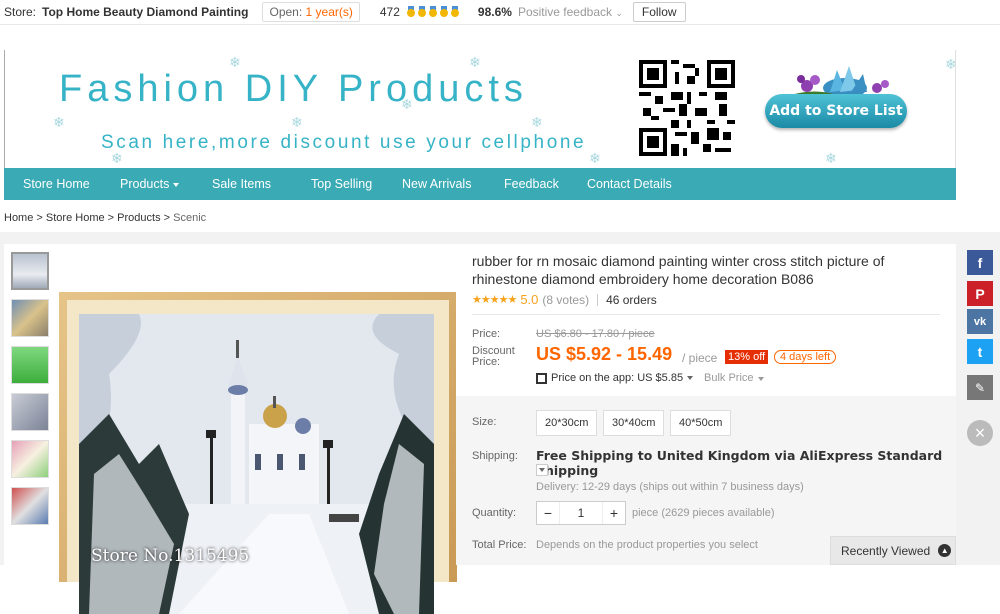 This screenshot has width=1000, height=614. What do you see at coordinates (629, 184) in the screenshot?
I see `nav-contact-details: Contact Details` at bounding box center [629, 184].